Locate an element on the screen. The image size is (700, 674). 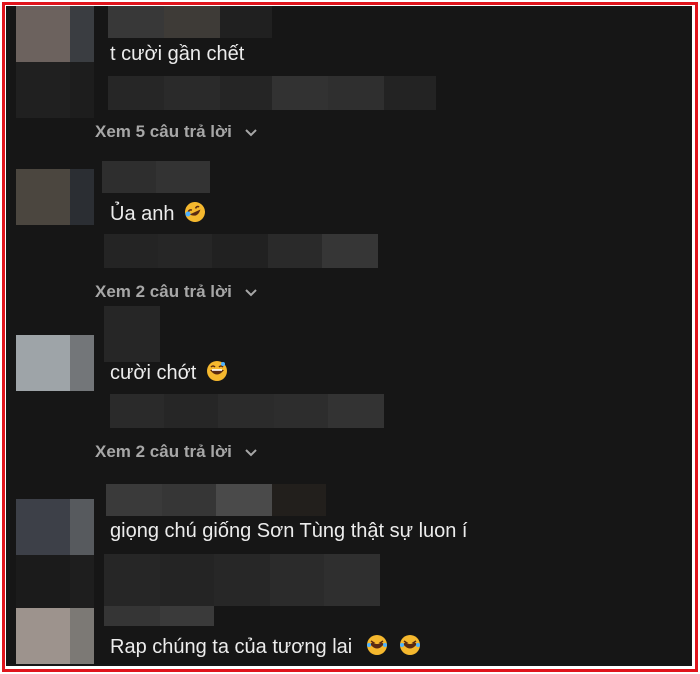
comment-text: Ủa anh is located at coordinates (158, 213).